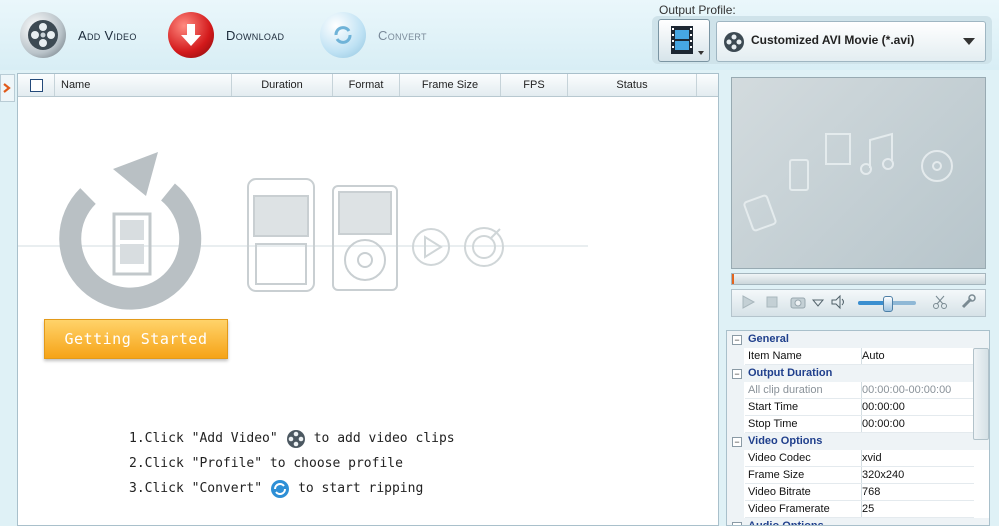  What do you see at coordinates (373, 35) in the screenshot?
I see `convert-button: Convert` at bounding box center [373, 35].